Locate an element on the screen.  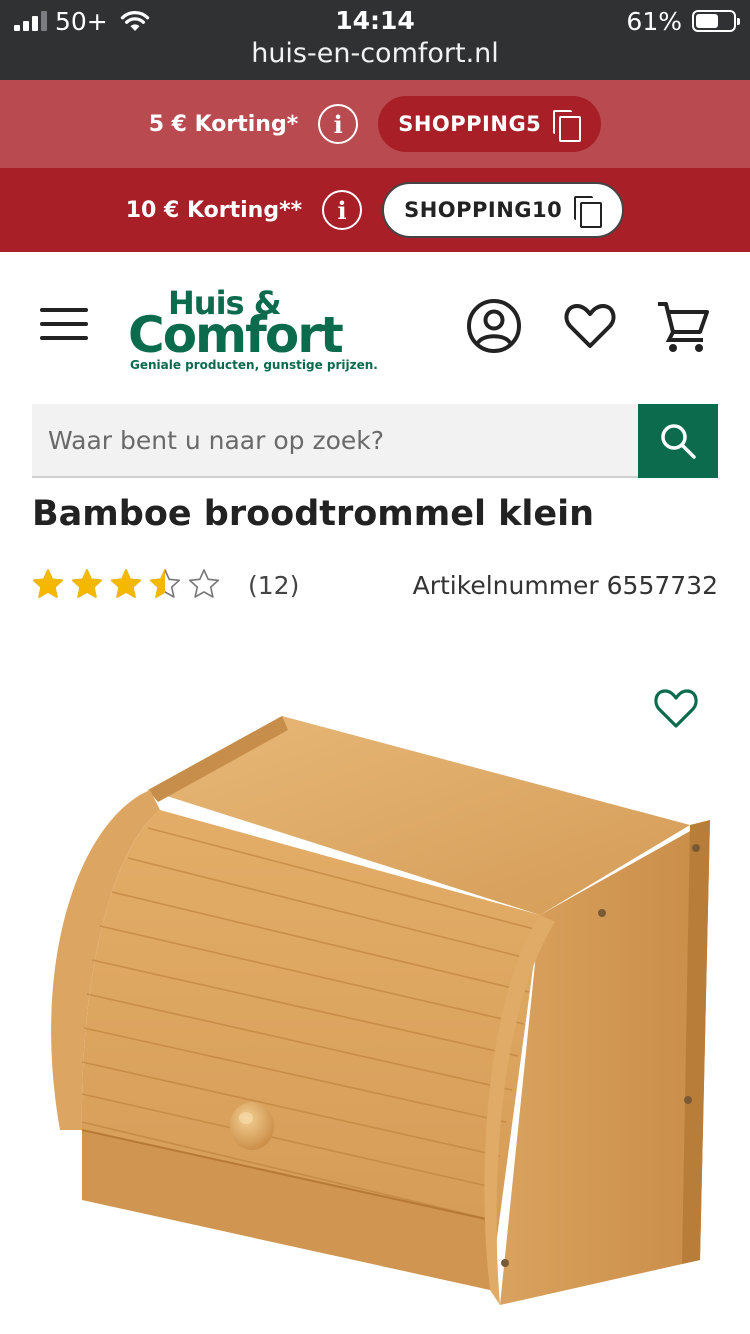
status-right: 61% is located at coordinates (683, 21).